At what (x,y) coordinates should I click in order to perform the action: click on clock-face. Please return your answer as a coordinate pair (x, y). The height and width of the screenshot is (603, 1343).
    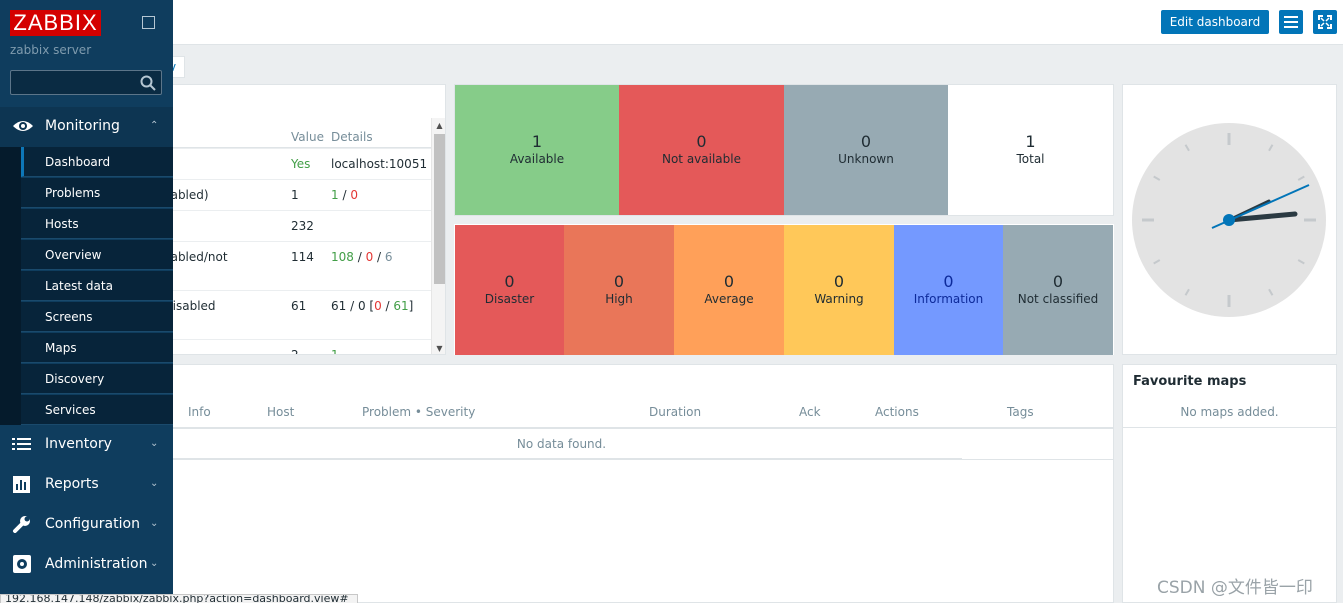
    Looking at the image, I should click on (1229, 220).